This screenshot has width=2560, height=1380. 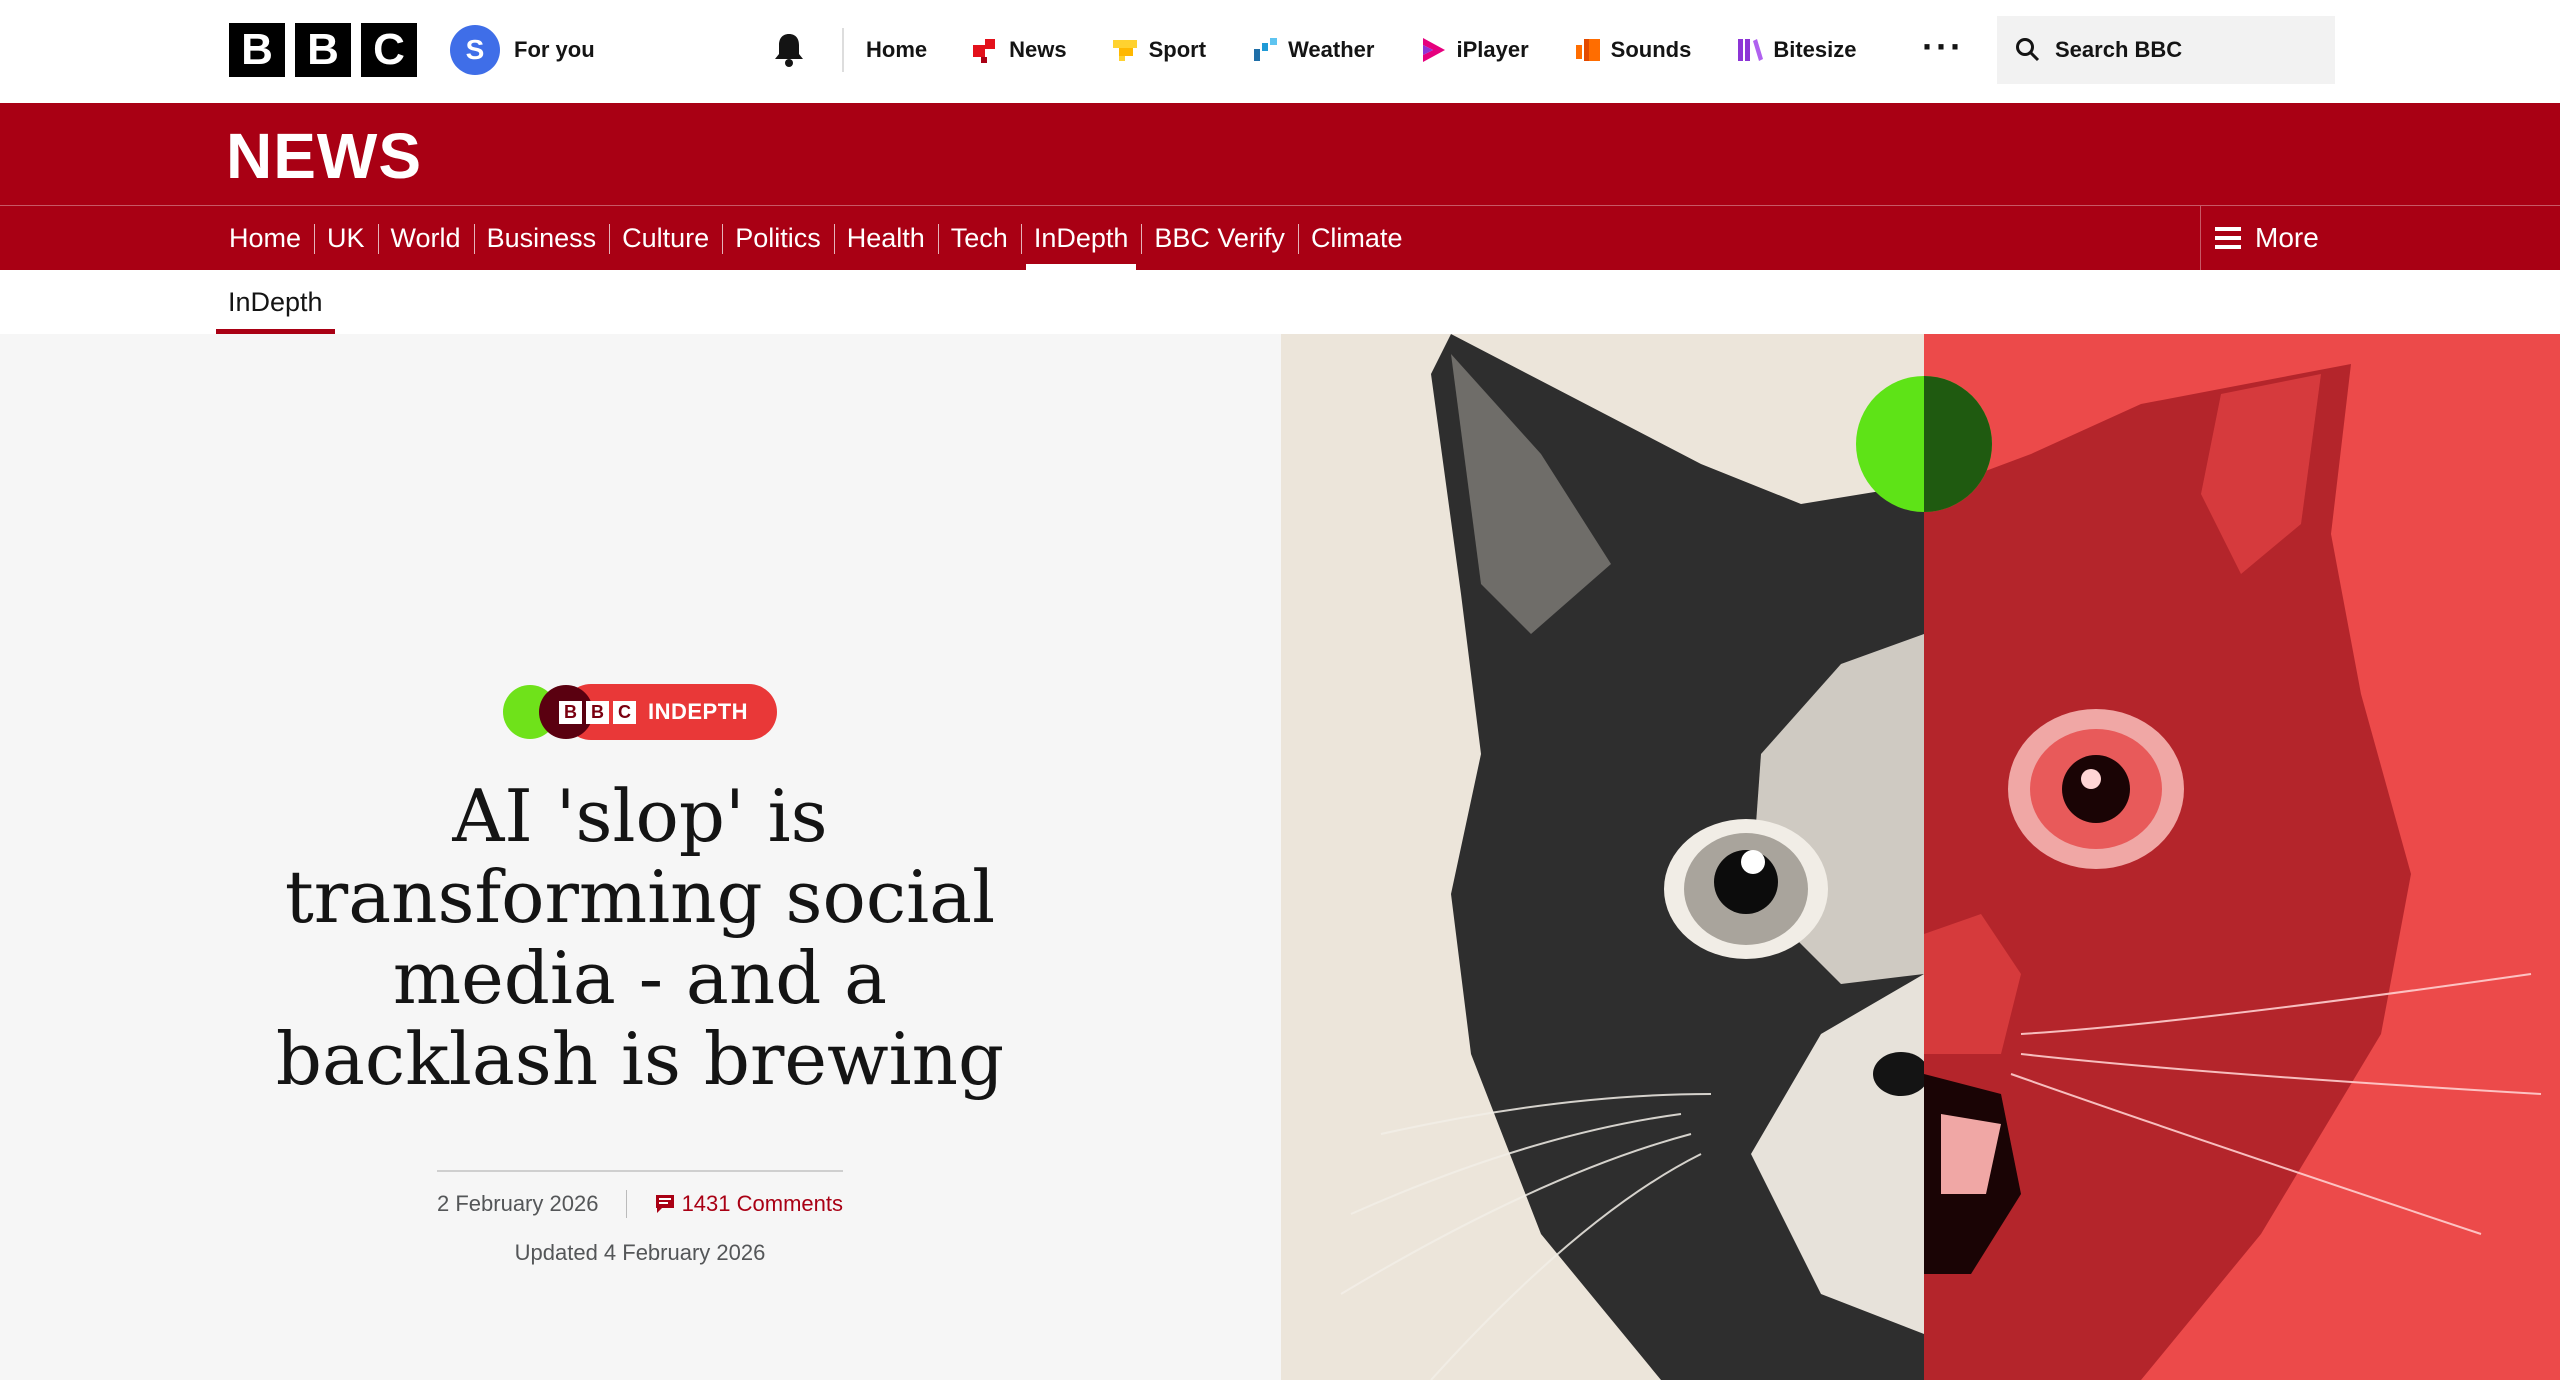 I want to click on global-nav-label: Home, so click(x=897, y=49).